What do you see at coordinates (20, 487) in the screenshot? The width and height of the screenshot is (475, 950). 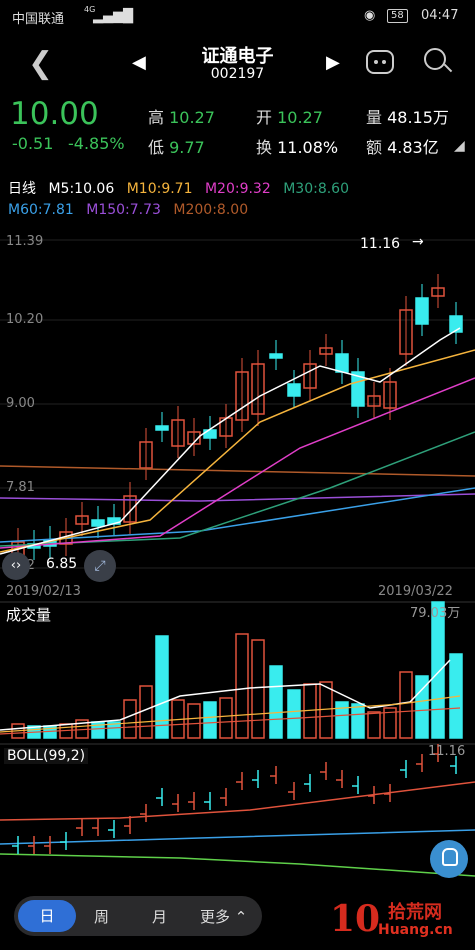 I see `y-label-4: 7.81` at bounding box center [20, 487].